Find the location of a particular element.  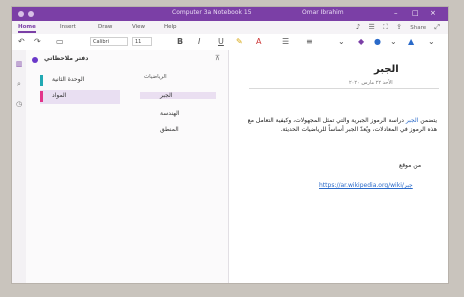

font-name-box: Calibri is located at coordinates (109, 41).